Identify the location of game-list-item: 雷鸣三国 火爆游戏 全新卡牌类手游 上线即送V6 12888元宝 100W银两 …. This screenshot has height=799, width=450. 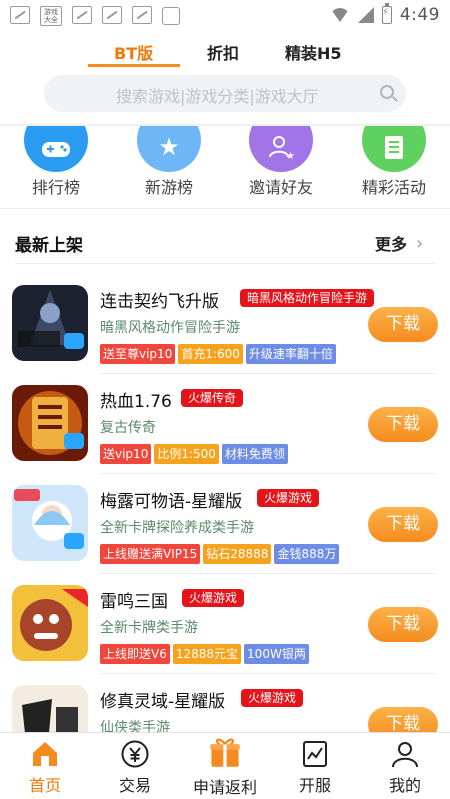
(225, 622).